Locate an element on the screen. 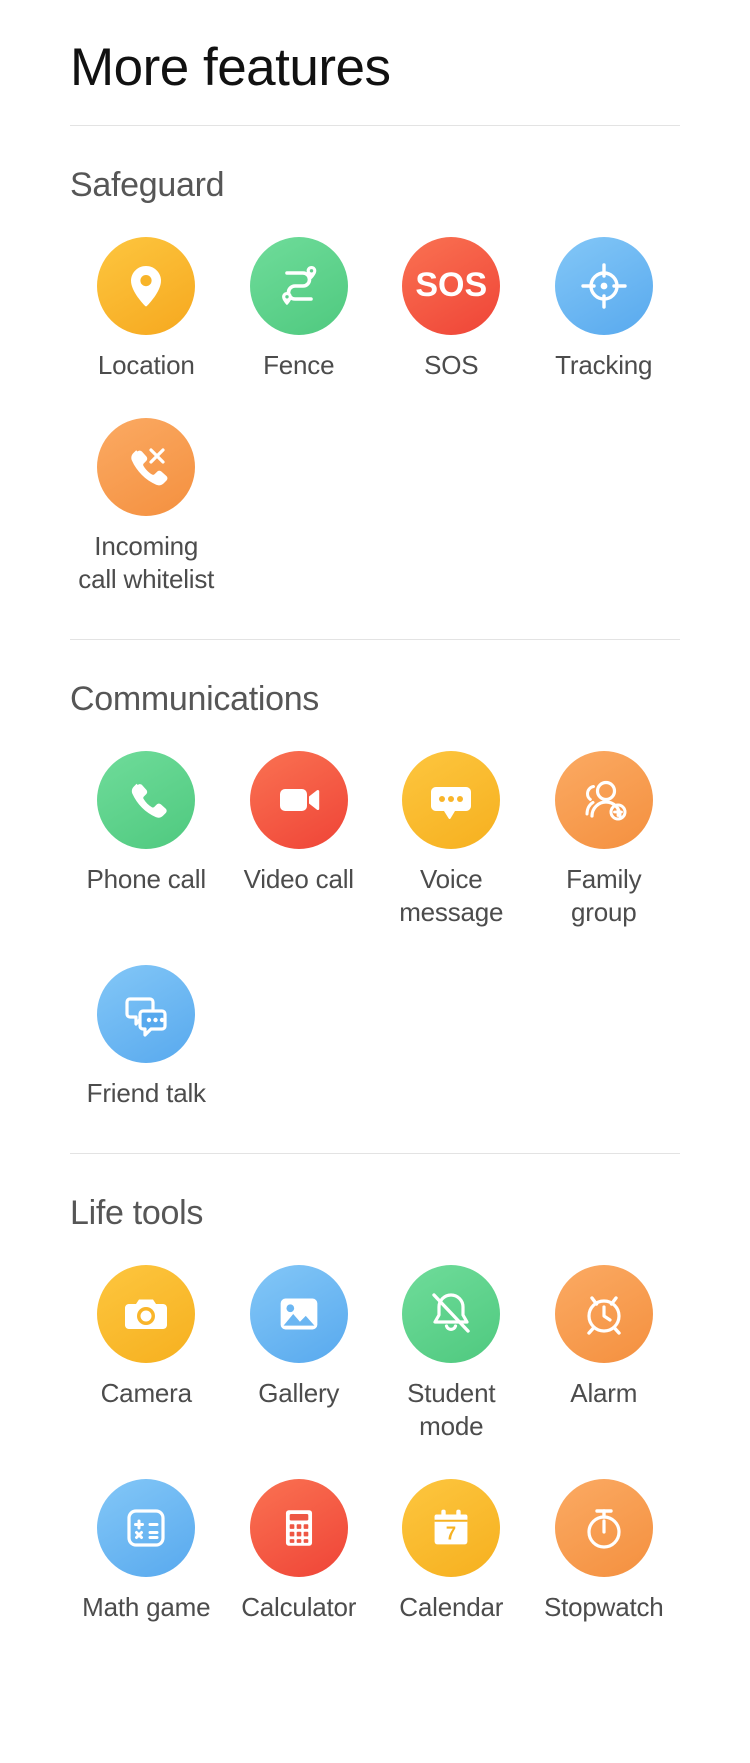 This screenshot has height=1763, width=750. section-title-communications: Communications is located at coordinates (195, 698).